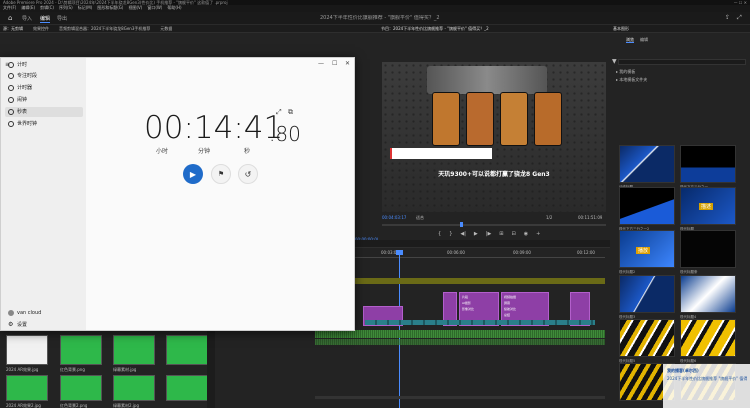 The height and width of the screenshot is (408, 750). I want to click on template-thumb-5: 播放, so click(647, 249).